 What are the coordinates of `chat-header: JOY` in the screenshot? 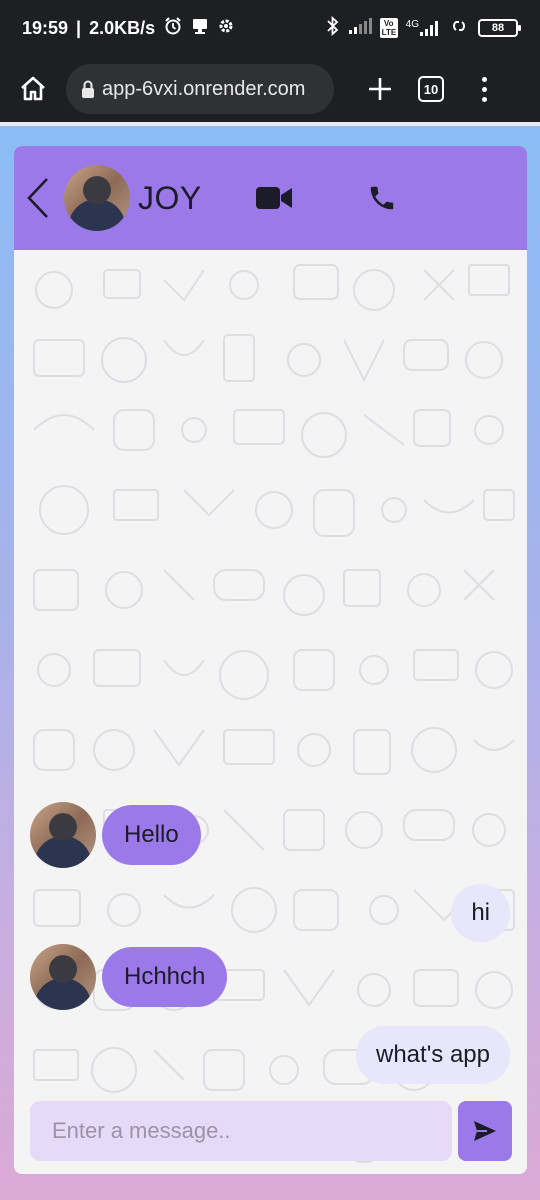 It's located at (270, 198).